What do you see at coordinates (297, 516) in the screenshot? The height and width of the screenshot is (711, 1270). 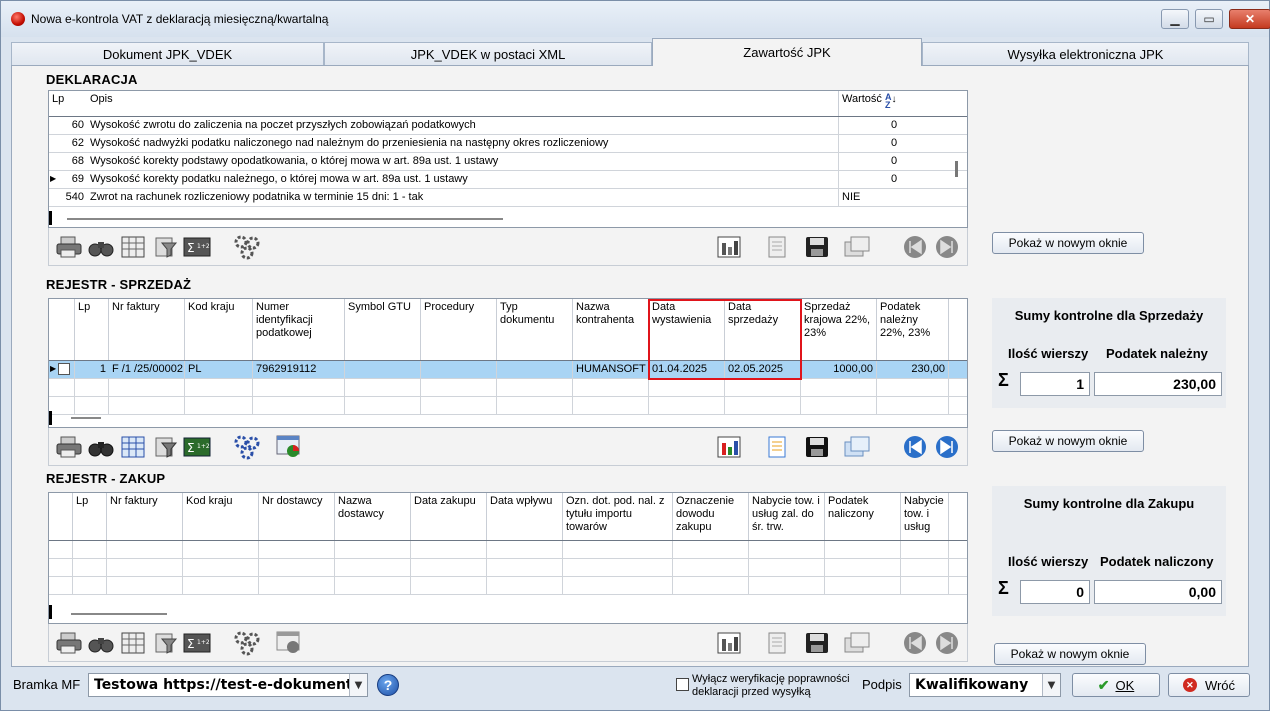 I see `col-nr-dostawcy: Nr dostawcy` at bounding box center [297, 516].